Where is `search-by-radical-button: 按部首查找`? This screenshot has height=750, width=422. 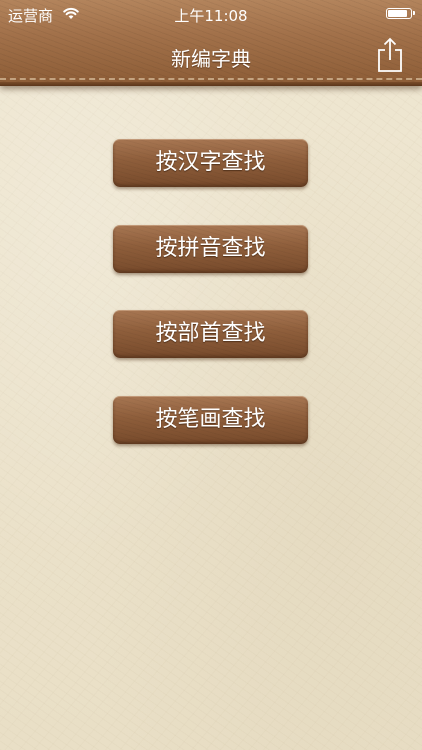 search-by-radical-button: 按部首查找 is located at coordinates (210, 334).